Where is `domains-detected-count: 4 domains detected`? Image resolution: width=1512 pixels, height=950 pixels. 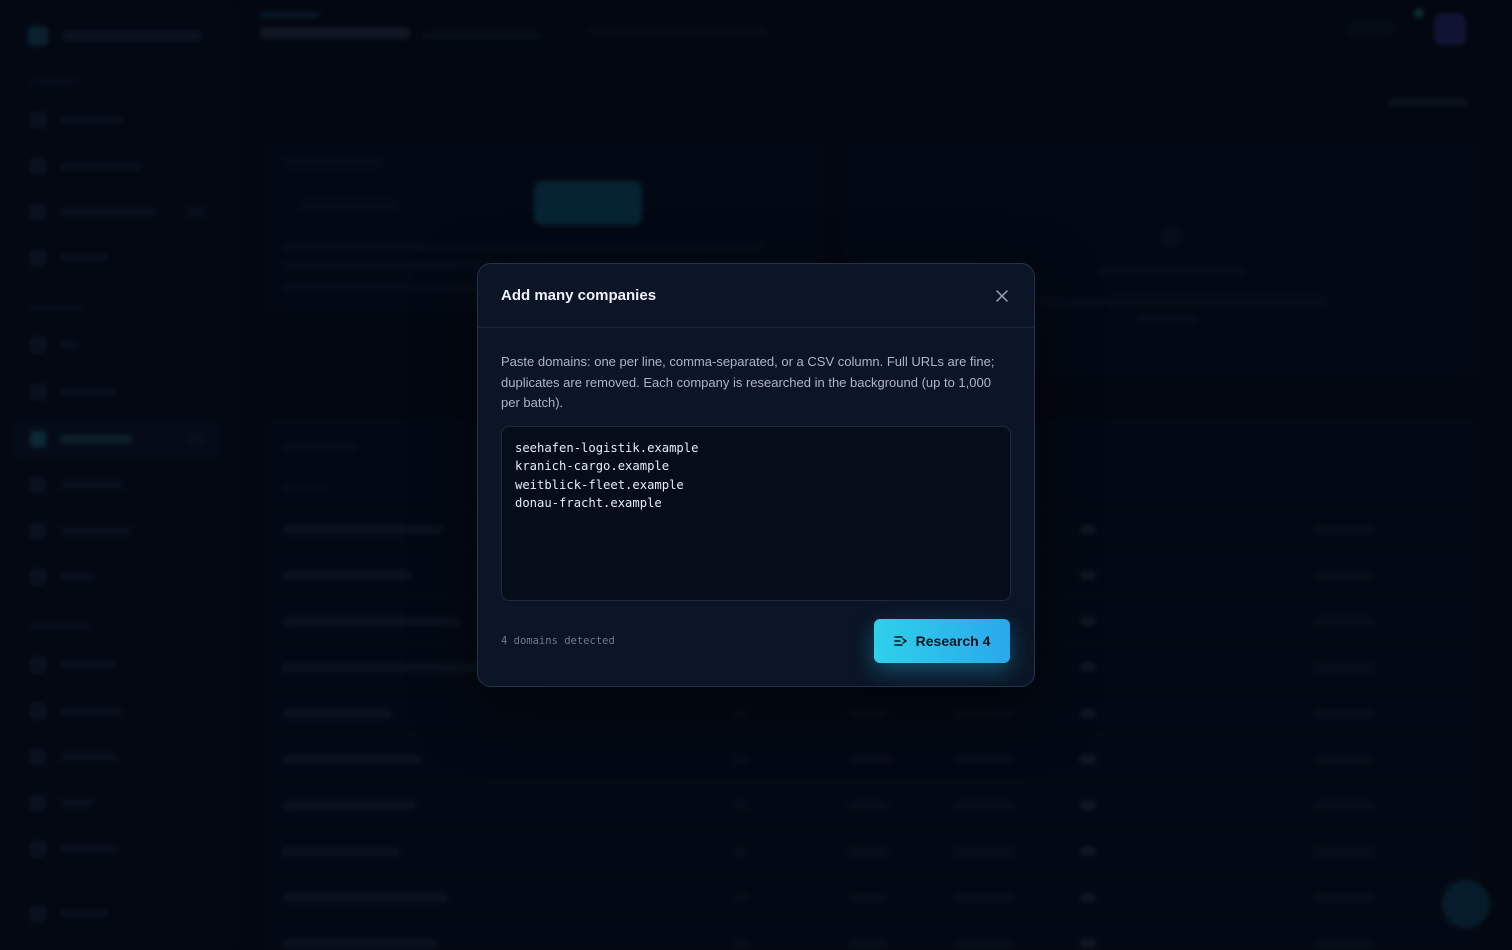 domains-detected-count: 4 domains detected is located at coordinates (558, 641).